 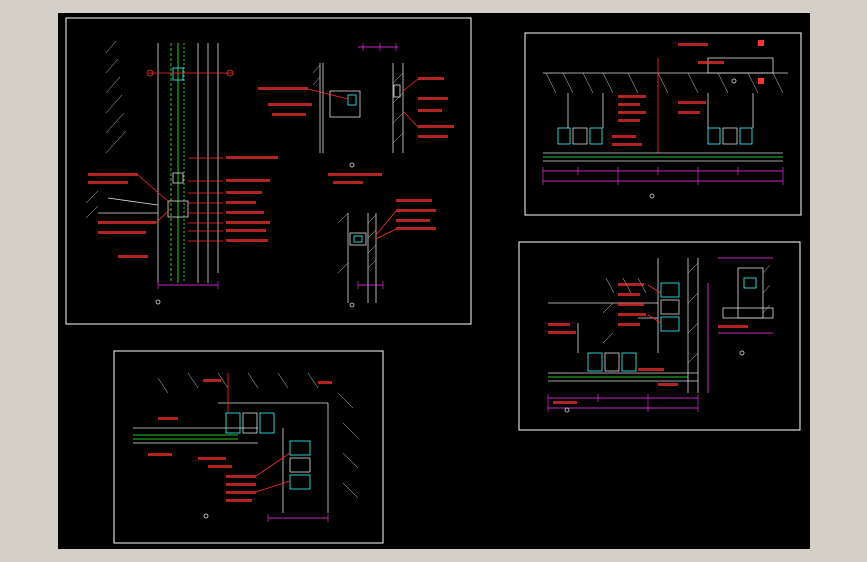 I want to click on detail-marker, so click(x=158, y=302).